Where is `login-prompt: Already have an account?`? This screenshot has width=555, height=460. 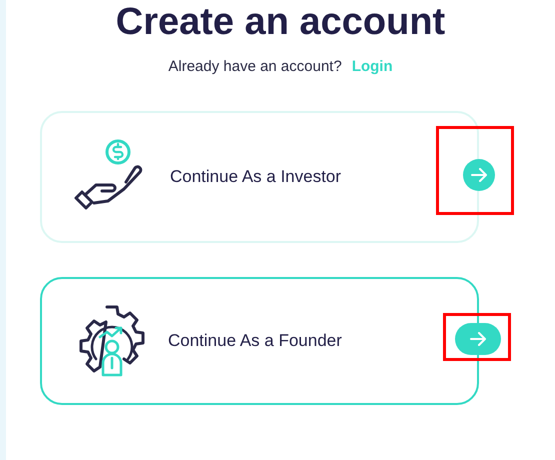
login-prompt: Already have an account? is located at coordinates (255, 67).